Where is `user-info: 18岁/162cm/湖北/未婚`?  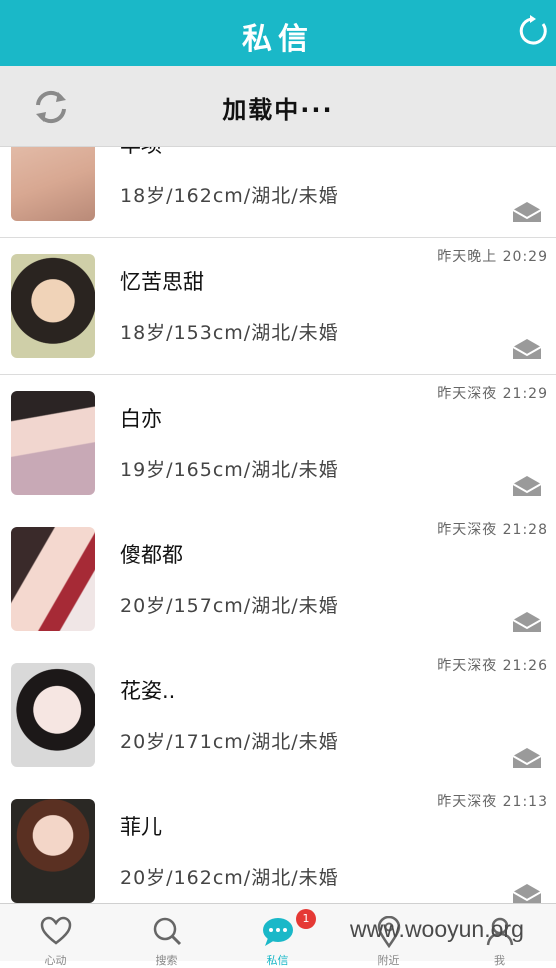 user-info: 18岁/162cm/湖北/未婚 is located at coordinates (229, 196).